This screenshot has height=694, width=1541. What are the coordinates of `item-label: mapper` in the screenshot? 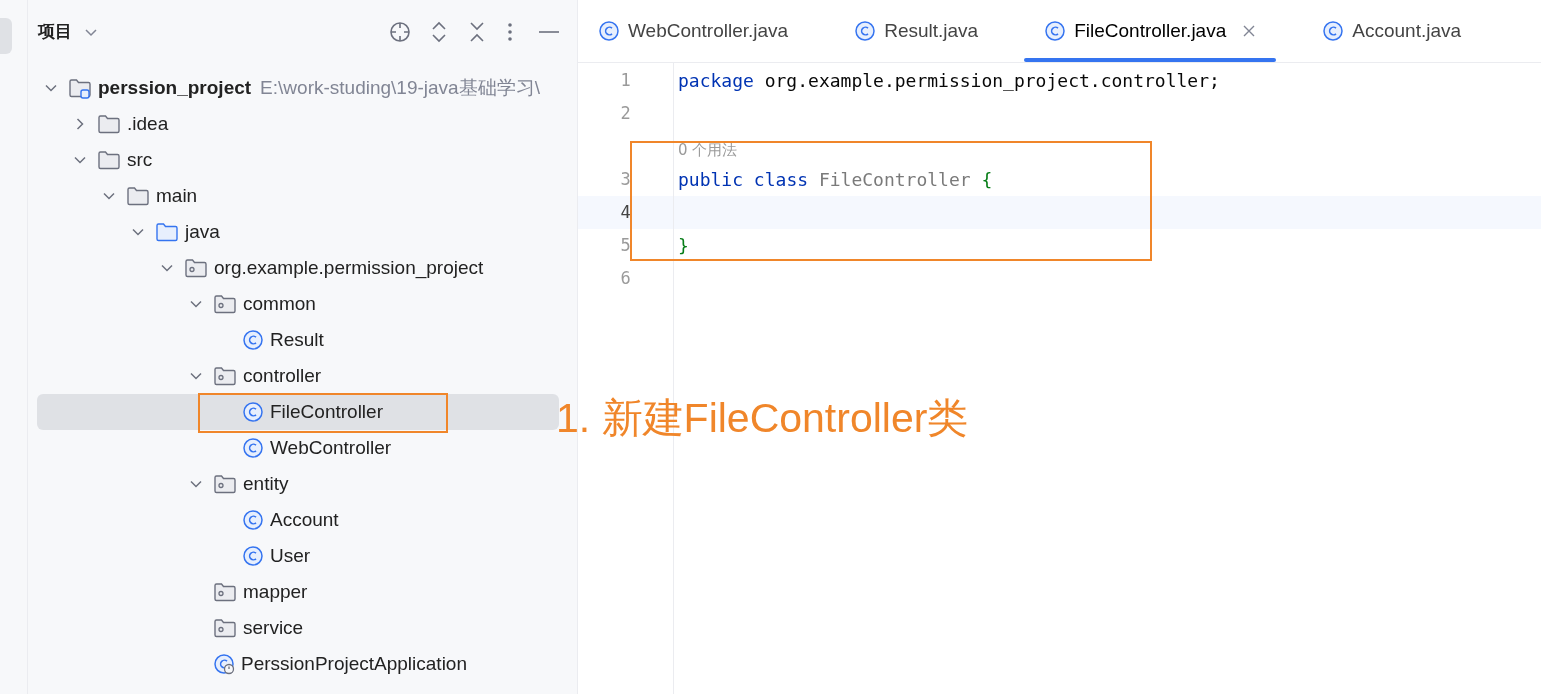 It's located at (275, 591).